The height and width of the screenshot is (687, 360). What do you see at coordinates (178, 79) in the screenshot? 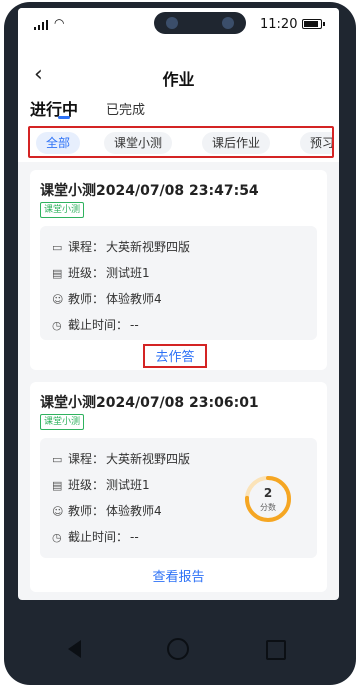
I see `page-title: 作业` at bounding box center [178, 79].